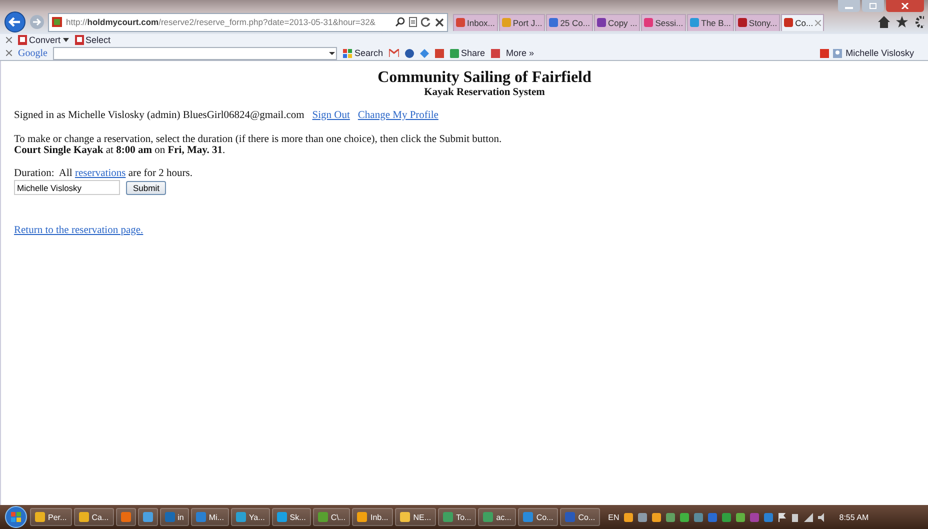  What do you see at coordinates (854, 517) in the screenshot?
I see `clock: 8:55 AM` at bounding box center [854, 517].